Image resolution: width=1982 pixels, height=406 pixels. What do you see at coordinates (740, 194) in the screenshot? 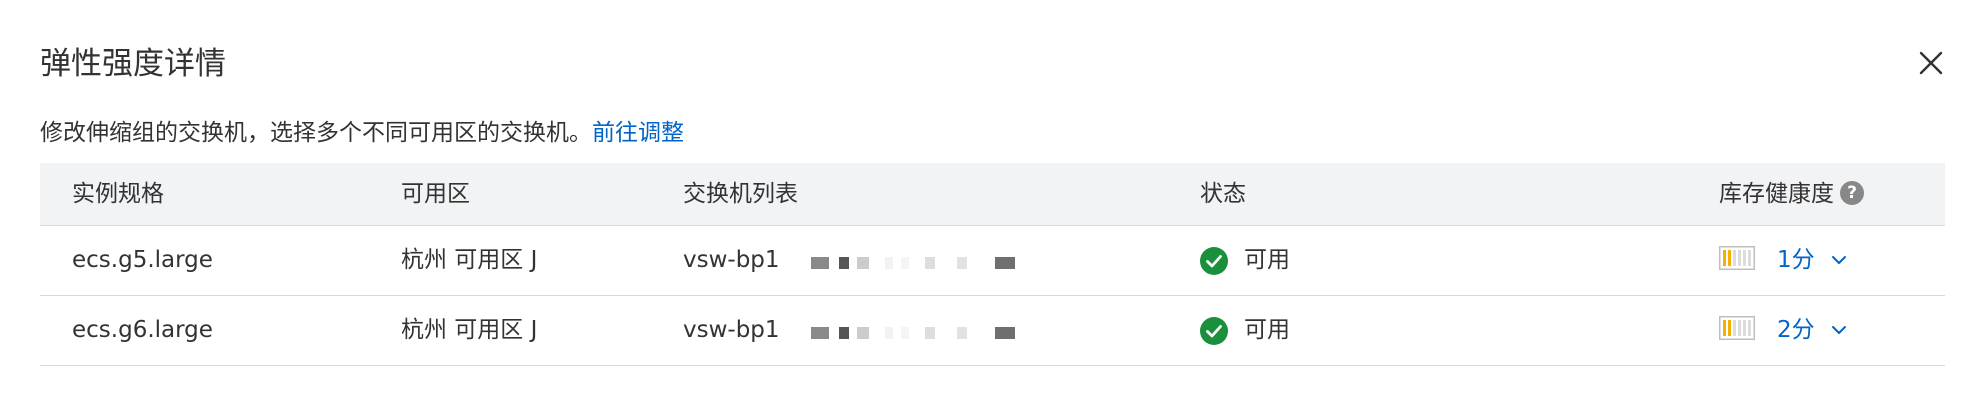
I see `header-vswitch-list: 交换机列表` at bounding box center [740, 194].